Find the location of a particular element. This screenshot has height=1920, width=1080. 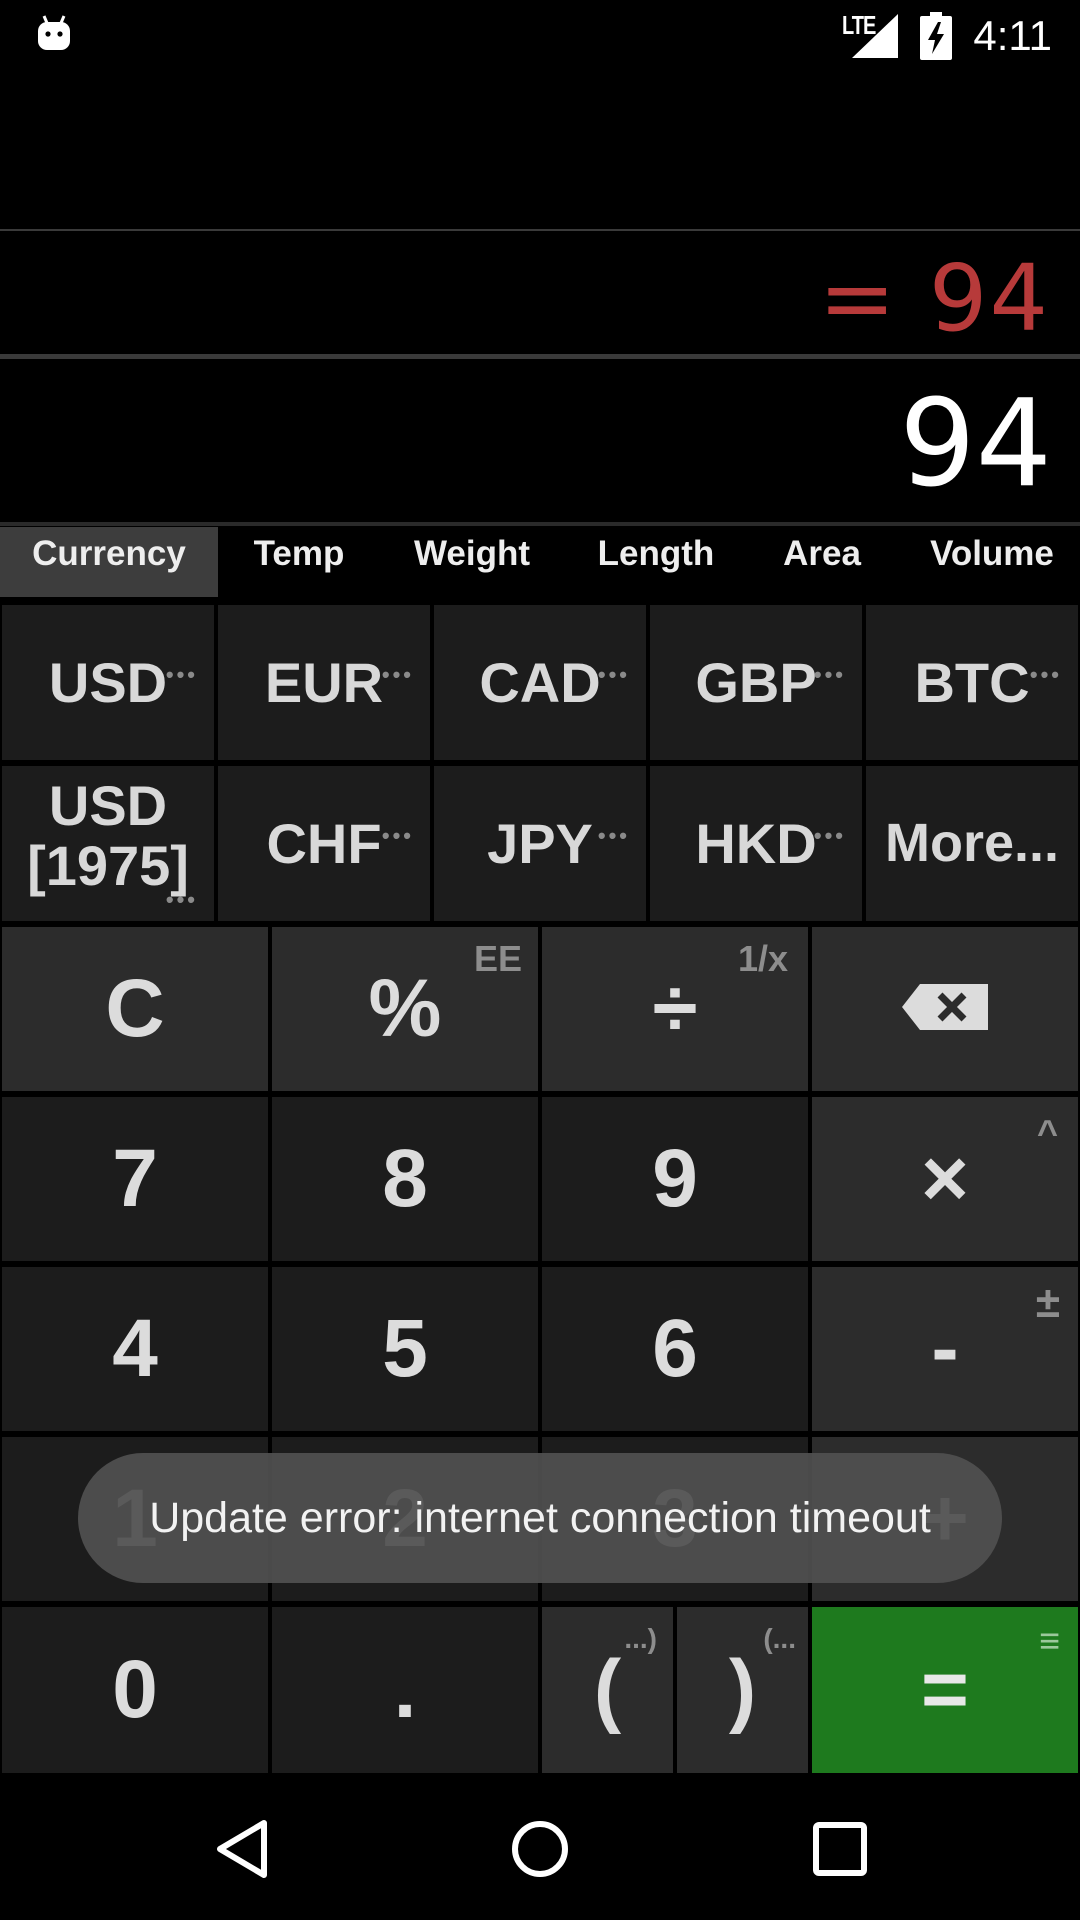

currency-chf-button: CHF ••• is located at coordinates (324, 843).